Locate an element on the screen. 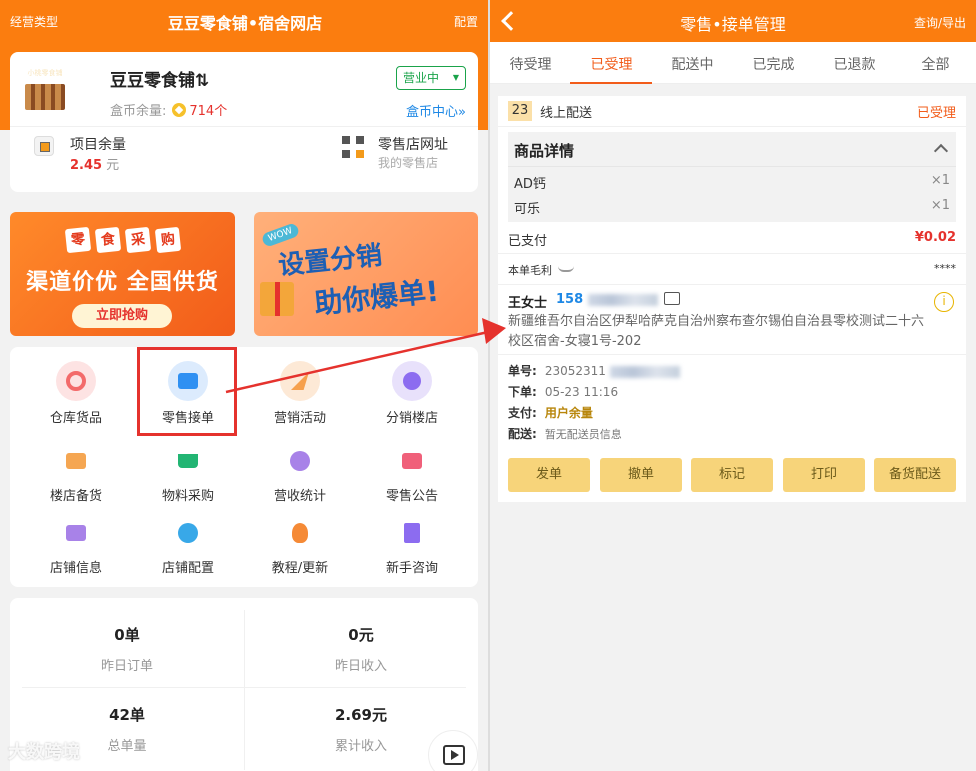  customer-name: 王女士 is located at coordinates (528, 303).